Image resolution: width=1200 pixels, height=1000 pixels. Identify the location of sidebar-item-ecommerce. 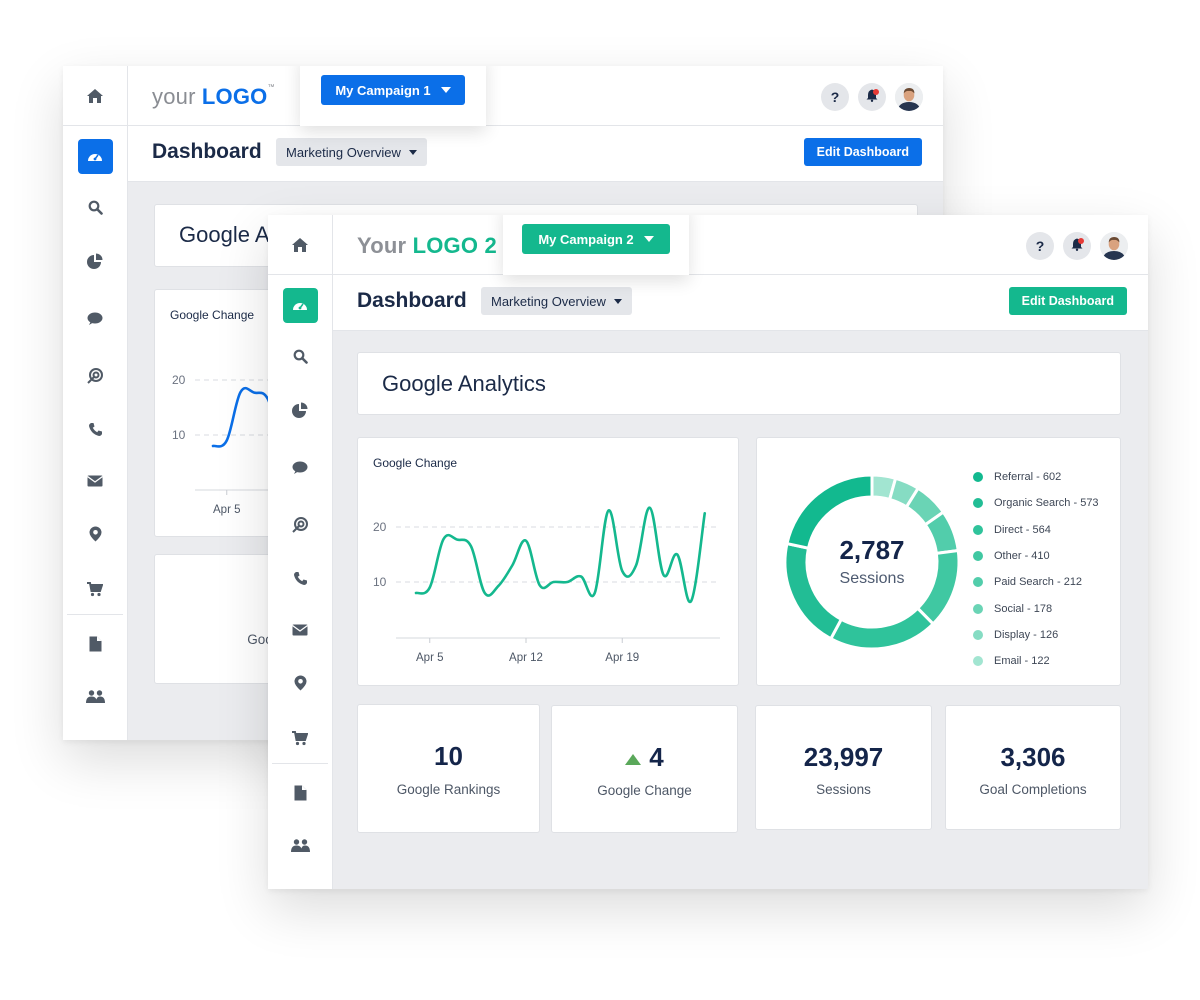
(300, 738).